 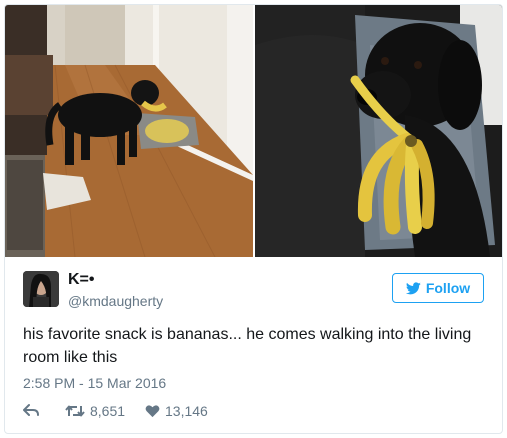 What do you see at coordinates (81, 280) in the screenshot?
I see `author-display-name: K=•` at bounding box center [81, 280].